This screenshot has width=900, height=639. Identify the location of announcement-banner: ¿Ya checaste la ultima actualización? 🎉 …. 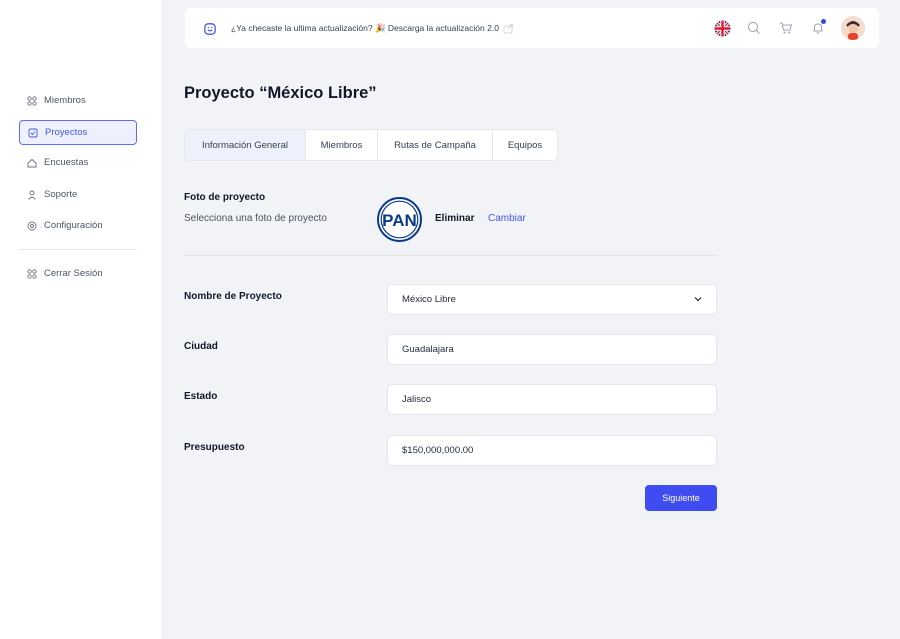
(372, 28).